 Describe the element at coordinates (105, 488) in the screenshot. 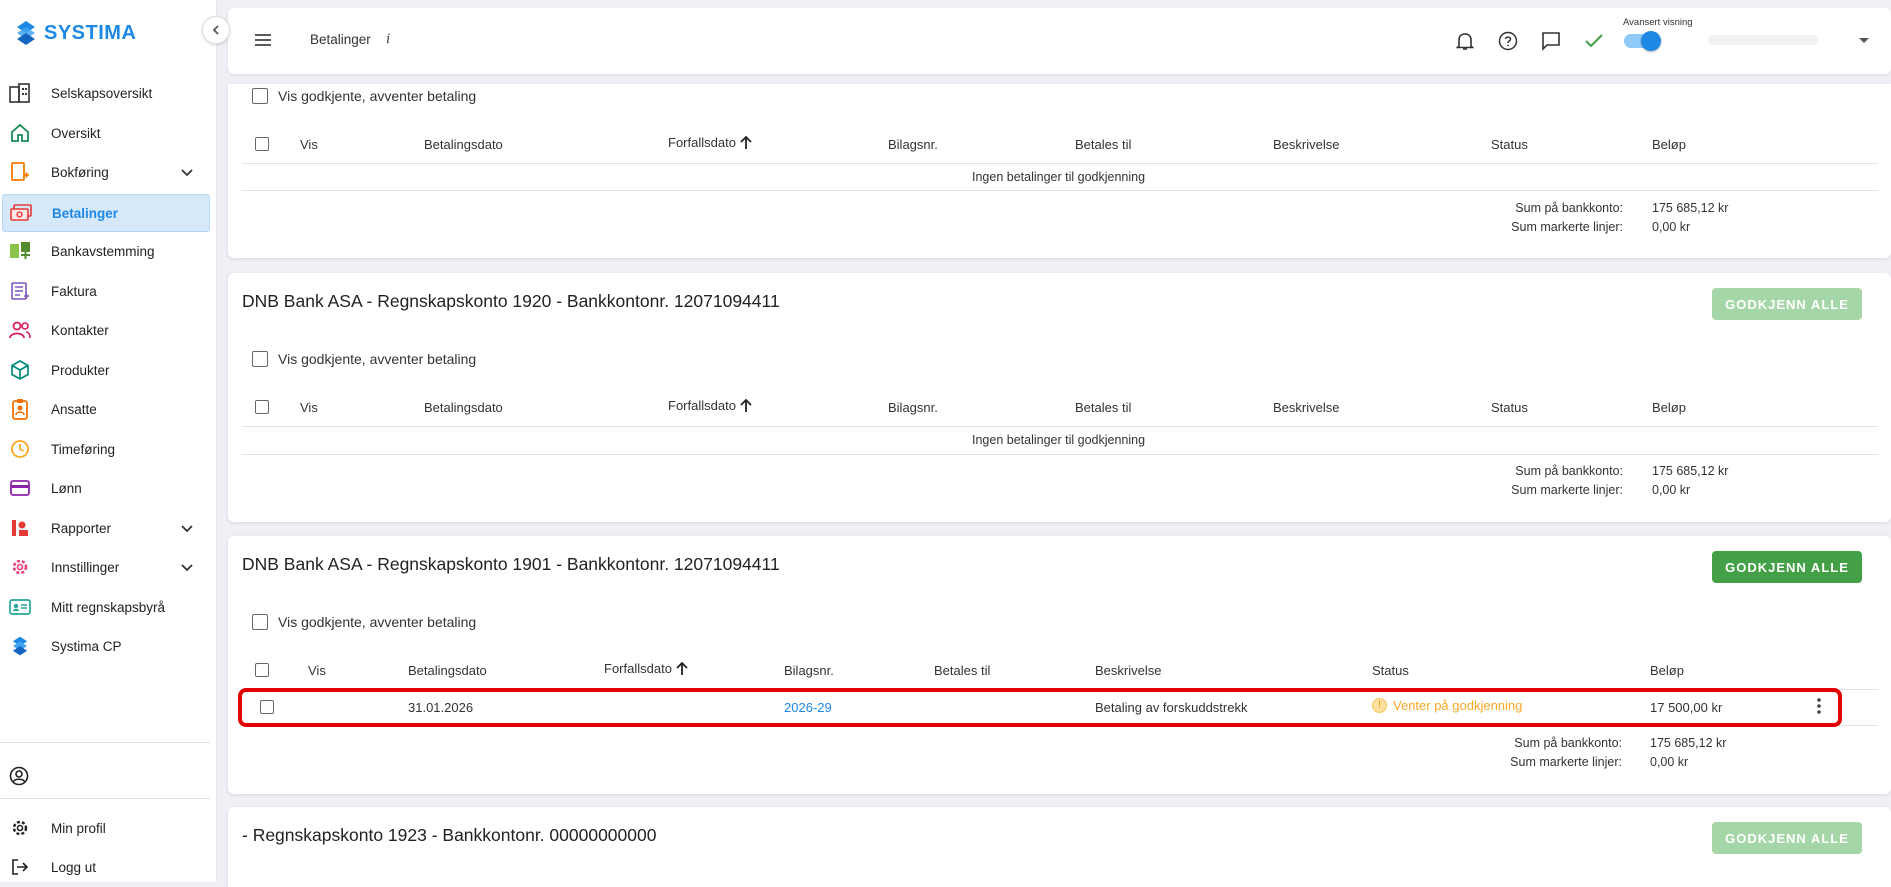

I see `sidebar-item-lonn: Lønn` at that location.